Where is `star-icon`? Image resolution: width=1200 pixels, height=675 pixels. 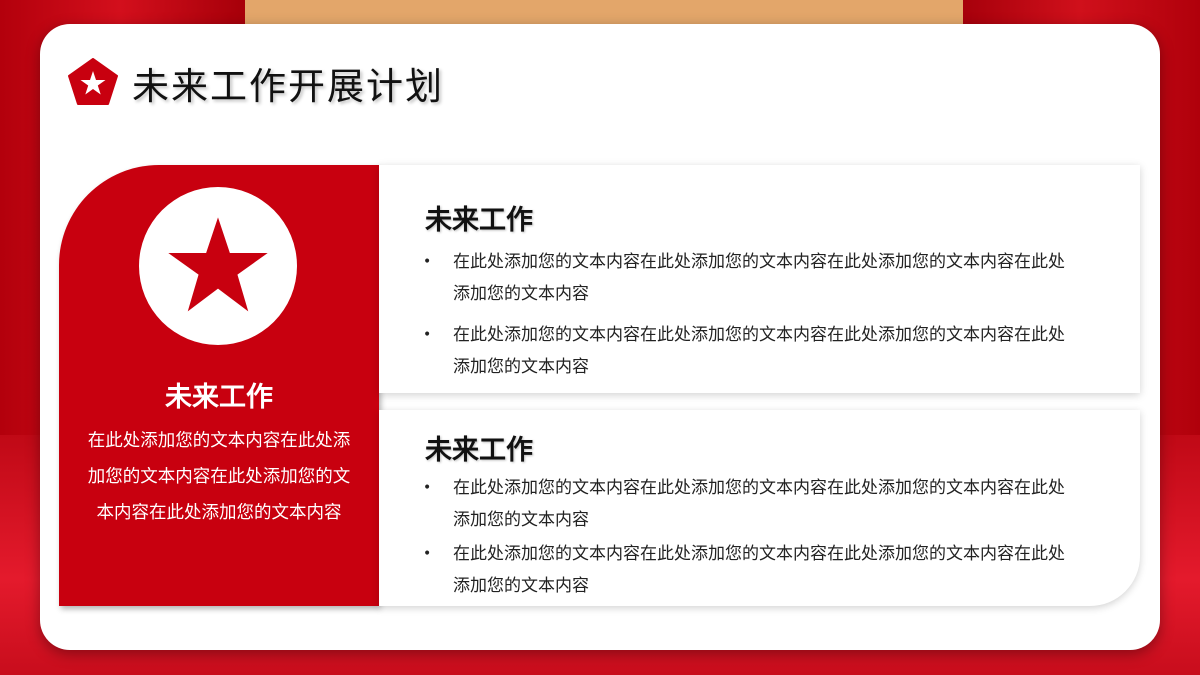 star-icon is located at coordinates (218, 264).